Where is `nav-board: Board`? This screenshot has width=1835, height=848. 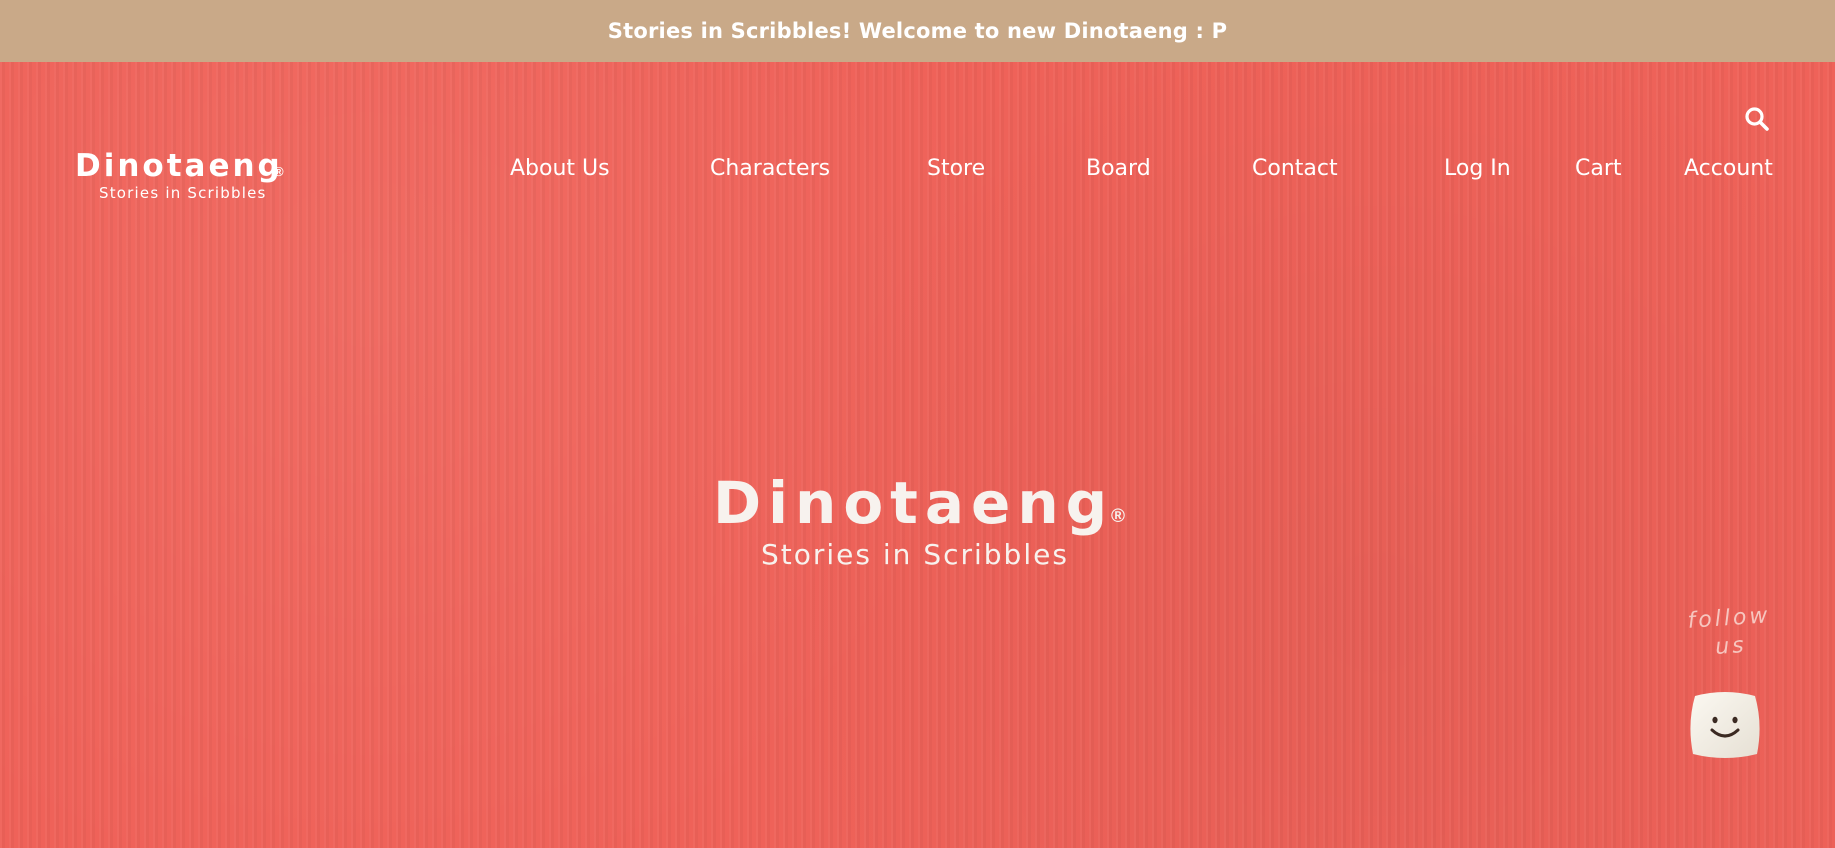
nav-board: Board is located at coordinates (1118, 168).